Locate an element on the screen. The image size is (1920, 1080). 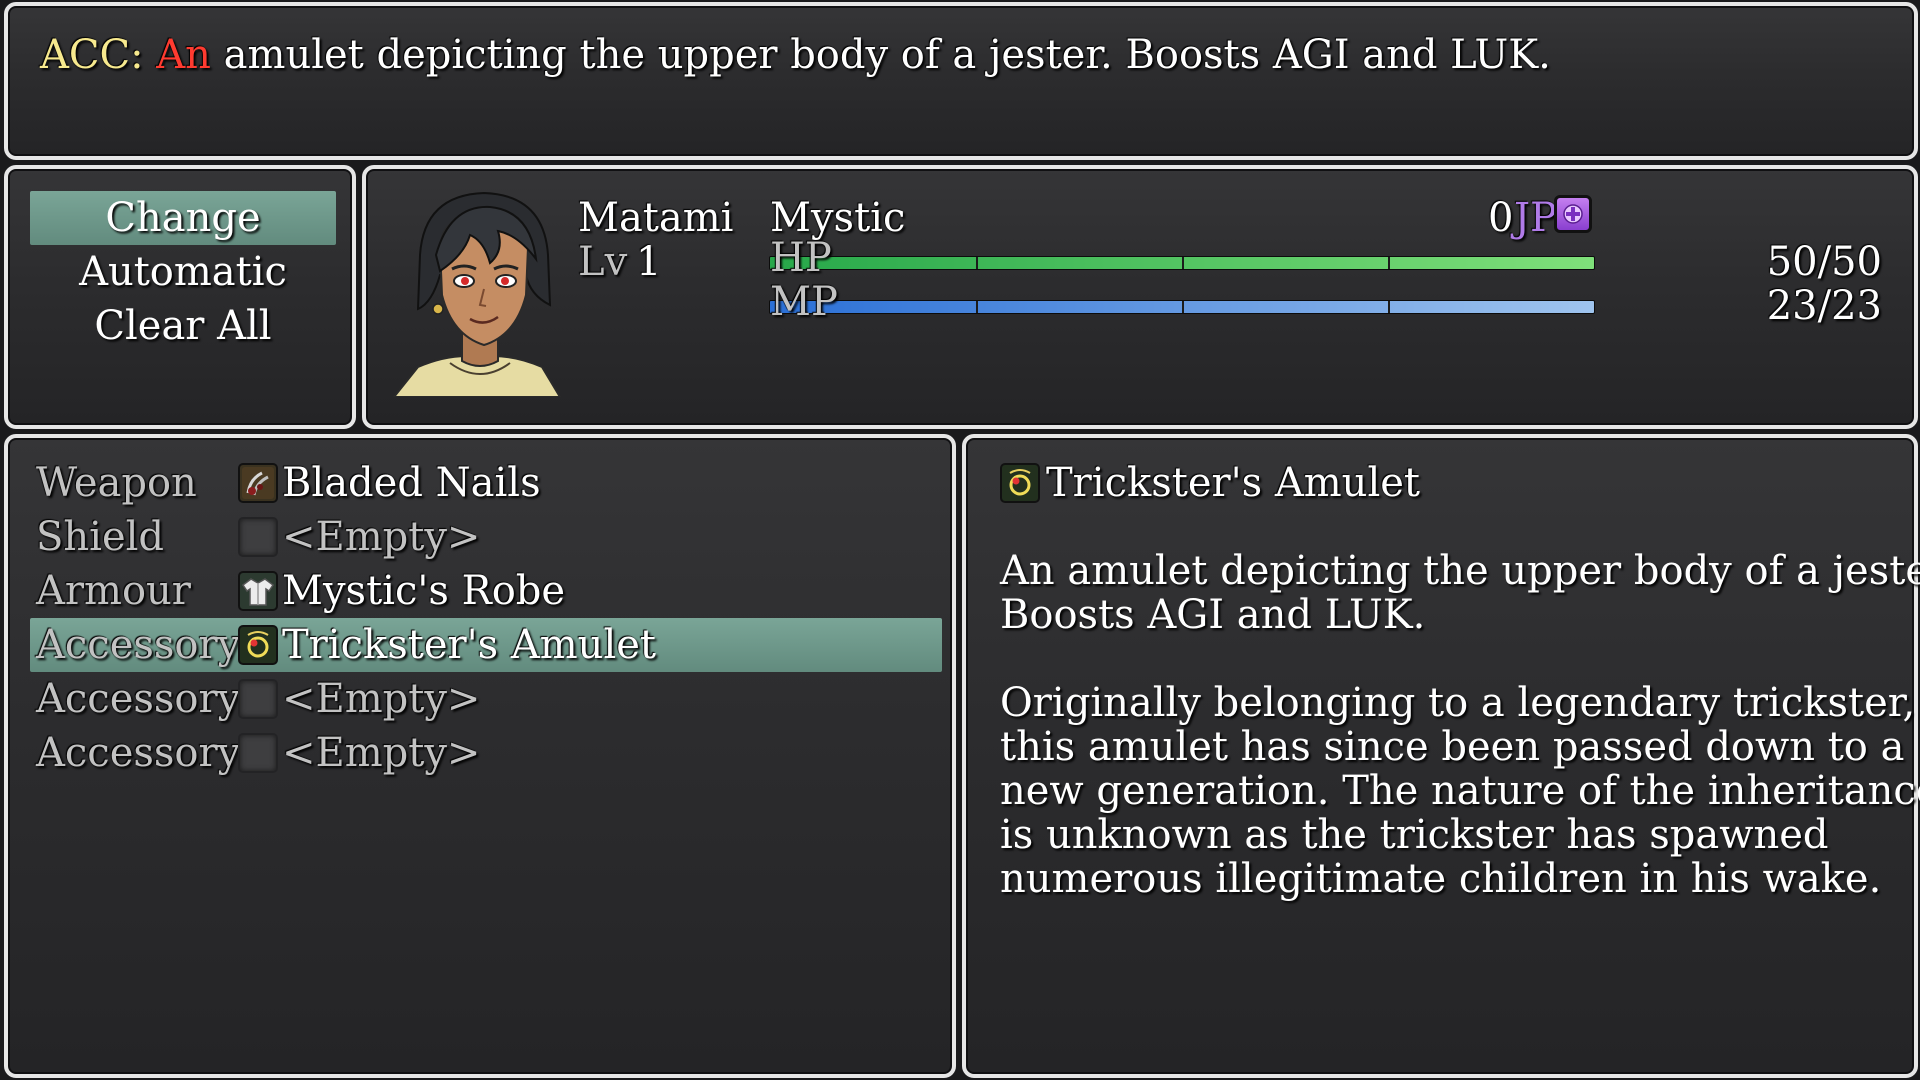
automatic-command: Automatic is located at coordinates (183, 272).